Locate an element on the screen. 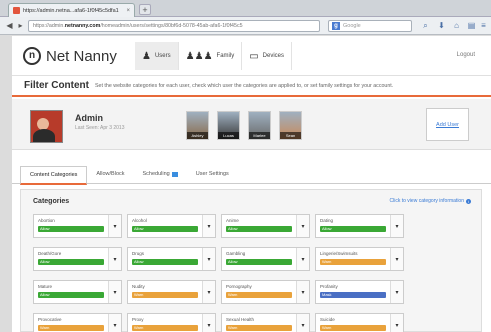 This screenshot has width=491, height=332. search-input: g Google is located at coordinates (370, 26).